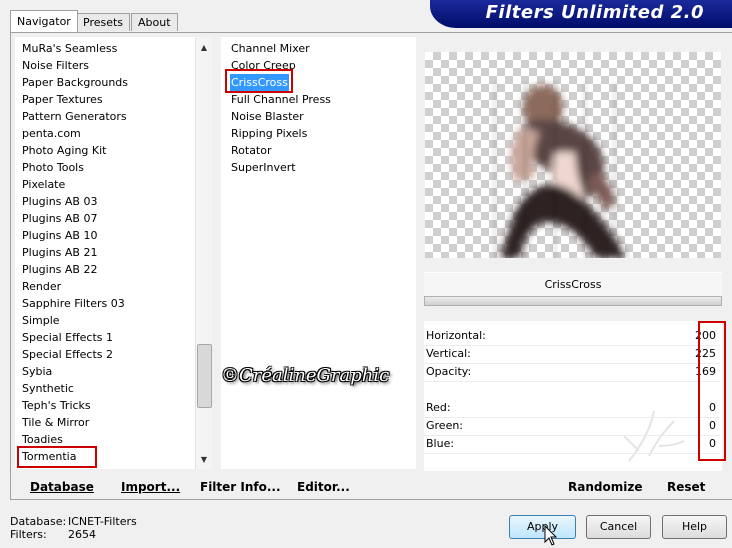 This screenshot has width=732, height=548. I want to click on category-item: Paper Textures, so click(62, 99).